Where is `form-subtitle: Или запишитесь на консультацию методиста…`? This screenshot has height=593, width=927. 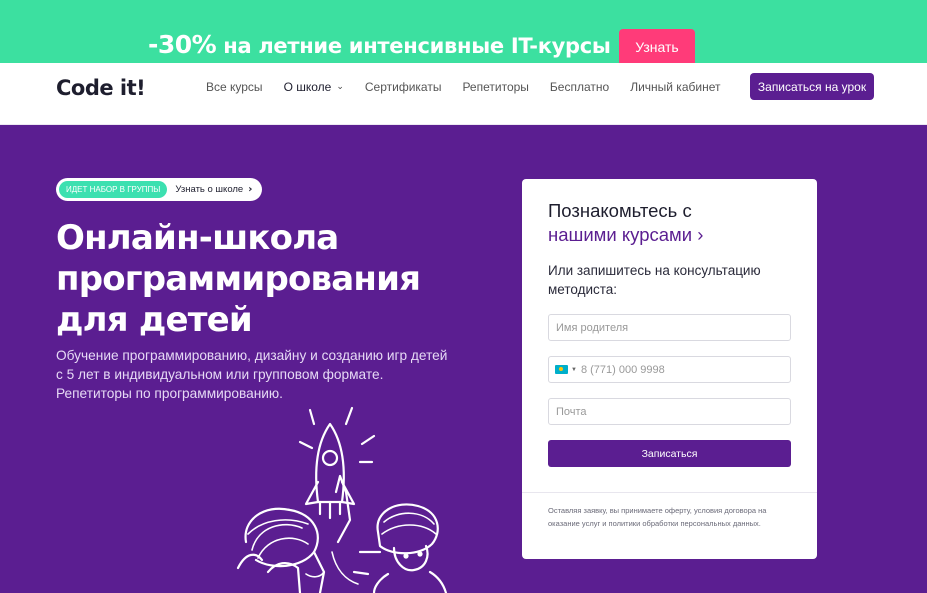
form-subtitle: Или запишитесь на консультацию методиста… is located at coordinates (654, 280).